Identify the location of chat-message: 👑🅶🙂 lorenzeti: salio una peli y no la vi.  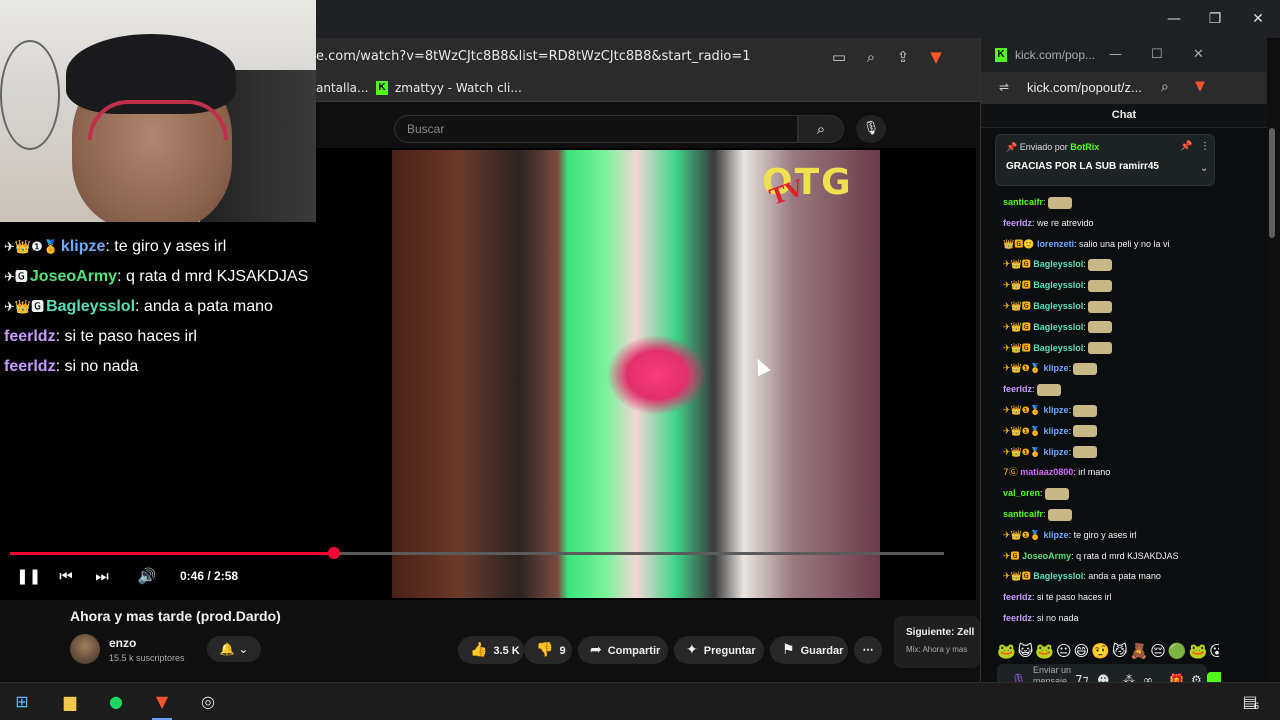
(1110, 244).